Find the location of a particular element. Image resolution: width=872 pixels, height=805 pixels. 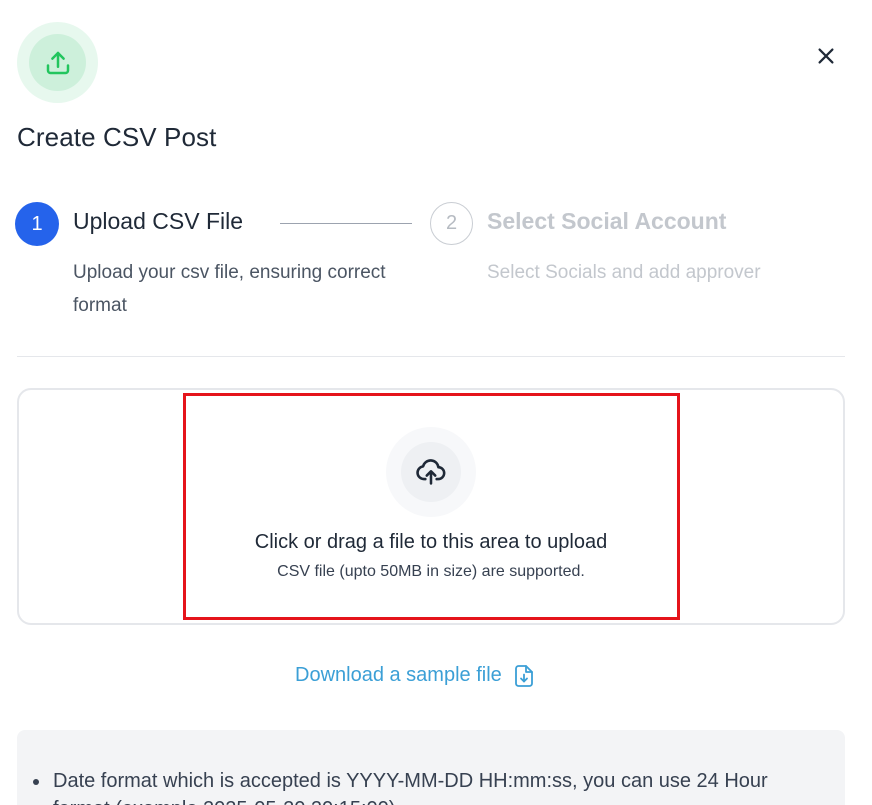

close-icon is located at coordinates (826, 56).